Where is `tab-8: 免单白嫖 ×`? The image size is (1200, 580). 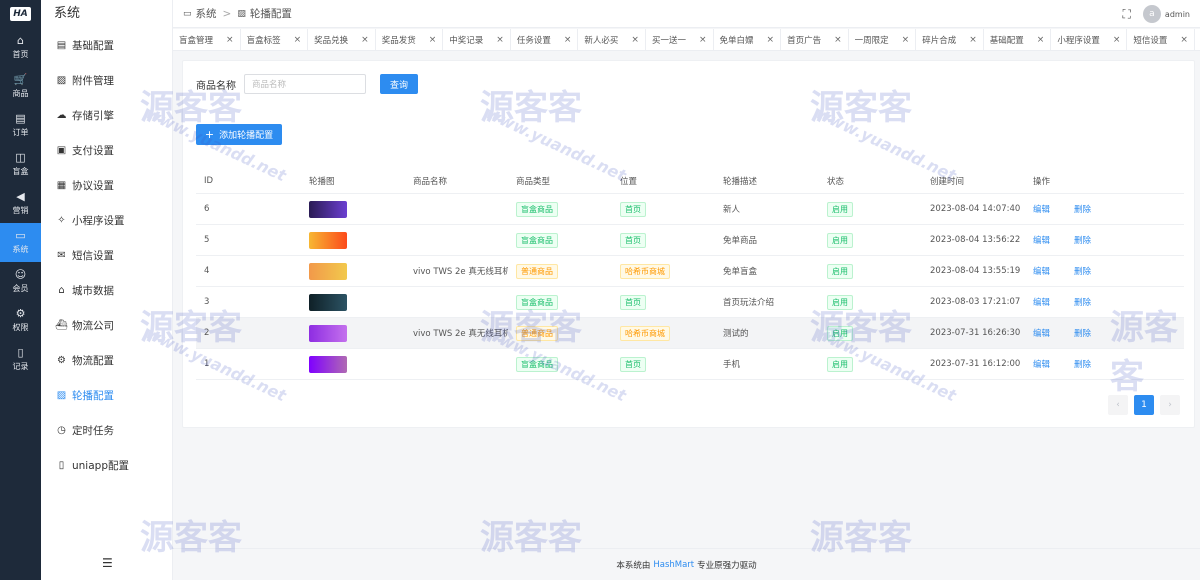 tab-8: 免单白嫖 × is located at coordinates (748, 39).